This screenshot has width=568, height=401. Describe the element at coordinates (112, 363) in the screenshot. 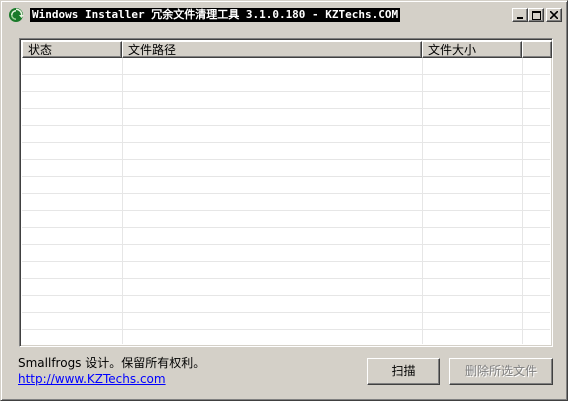

I see `copyright-text: Smallfrogs 设计。保留所有权利。` at that location.